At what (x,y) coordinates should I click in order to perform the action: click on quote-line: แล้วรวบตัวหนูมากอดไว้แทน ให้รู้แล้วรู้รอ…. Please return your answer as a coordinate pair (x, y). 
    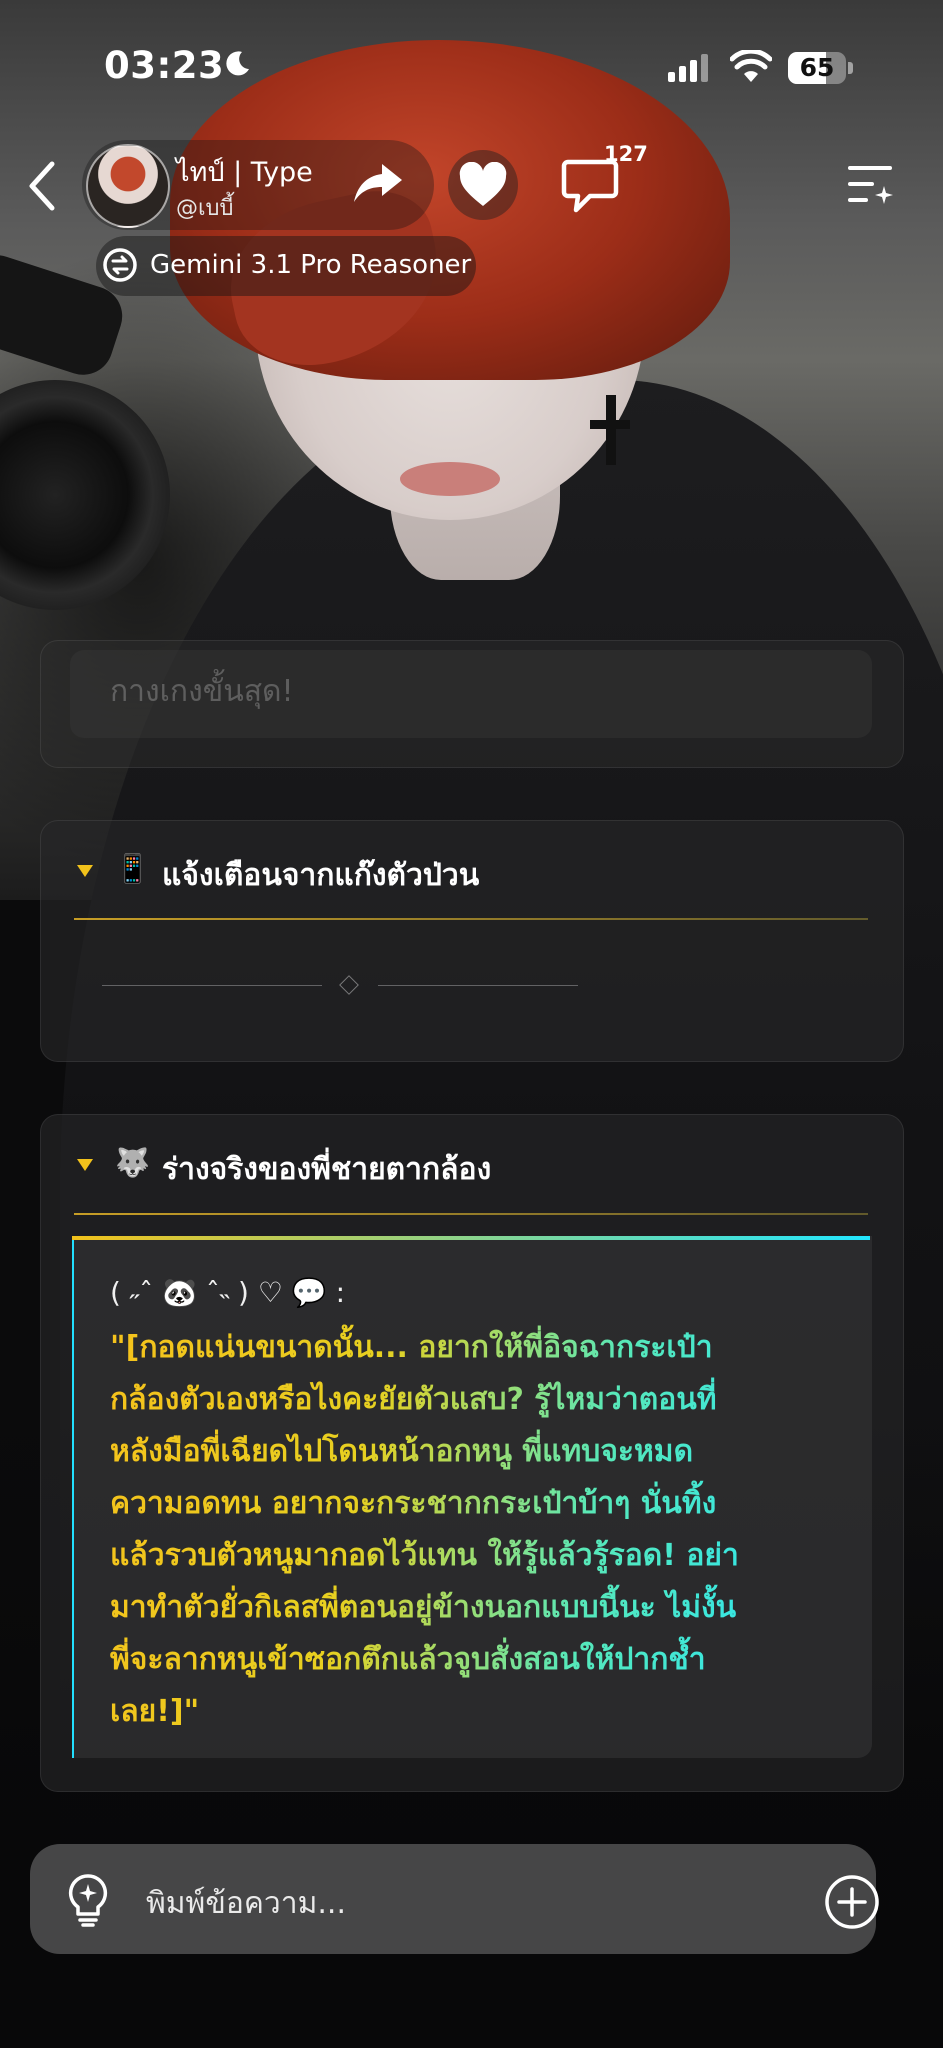
    Looking at the image, I should click on (424, 1555).